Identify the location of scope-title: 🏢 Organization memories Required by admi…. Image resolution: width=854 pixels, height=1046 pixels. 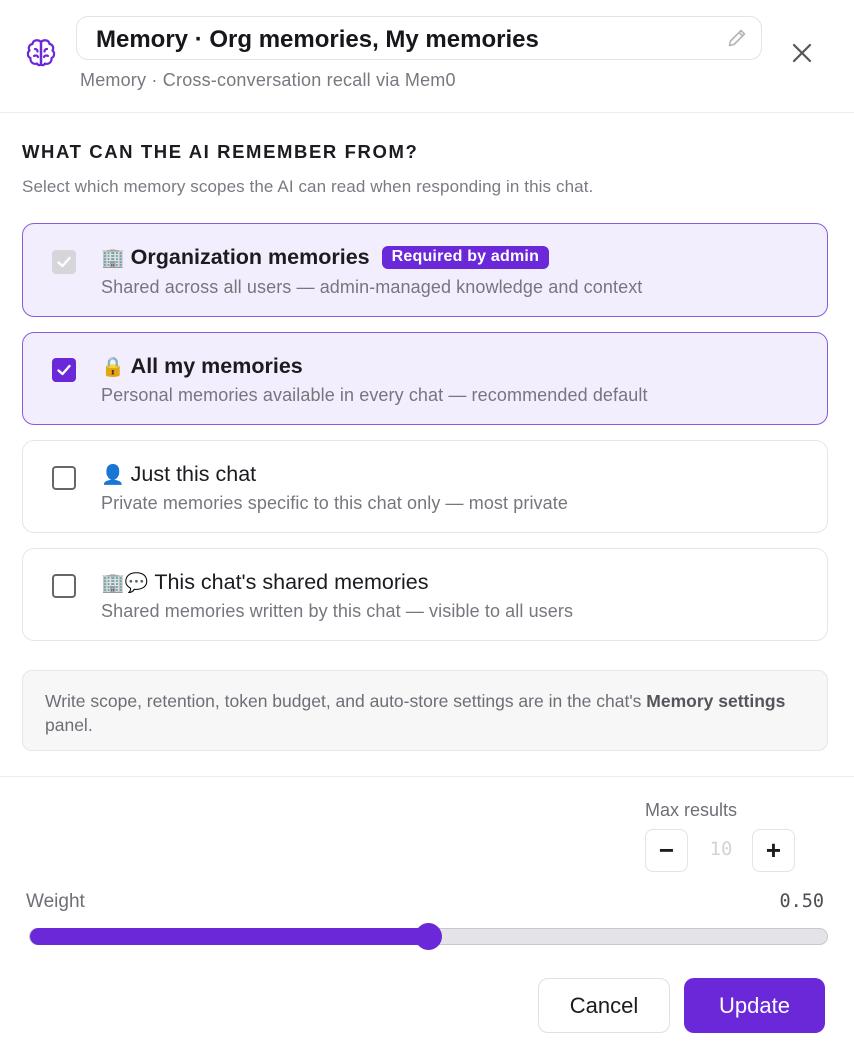
(325, 257).